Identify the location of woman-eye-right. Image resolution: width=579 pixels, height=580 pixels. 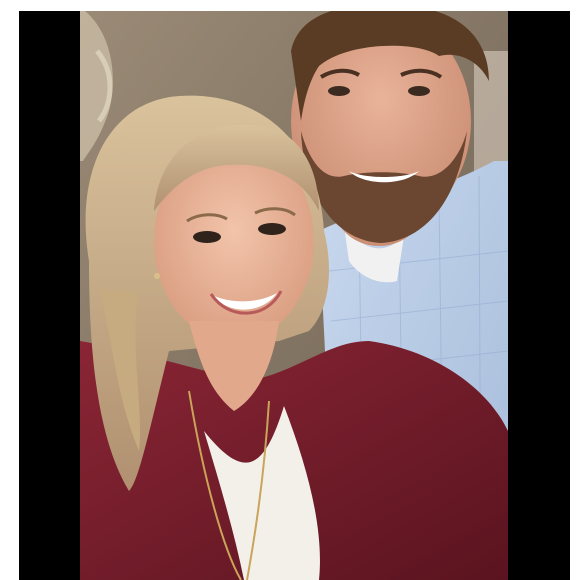
(272, 229).